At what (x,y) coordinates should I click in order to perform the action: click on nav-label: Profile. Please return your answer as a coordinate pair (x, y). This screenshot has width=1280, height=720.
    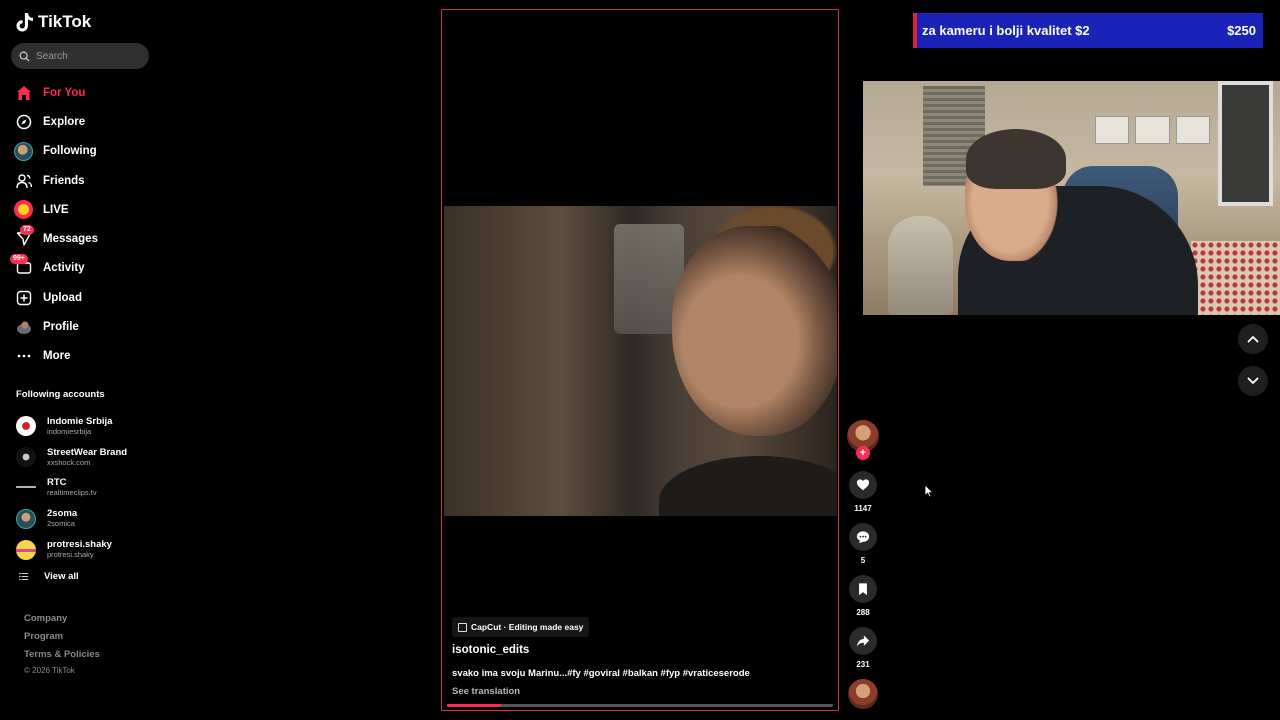
    Looking at the image, I should click on (61, 327).